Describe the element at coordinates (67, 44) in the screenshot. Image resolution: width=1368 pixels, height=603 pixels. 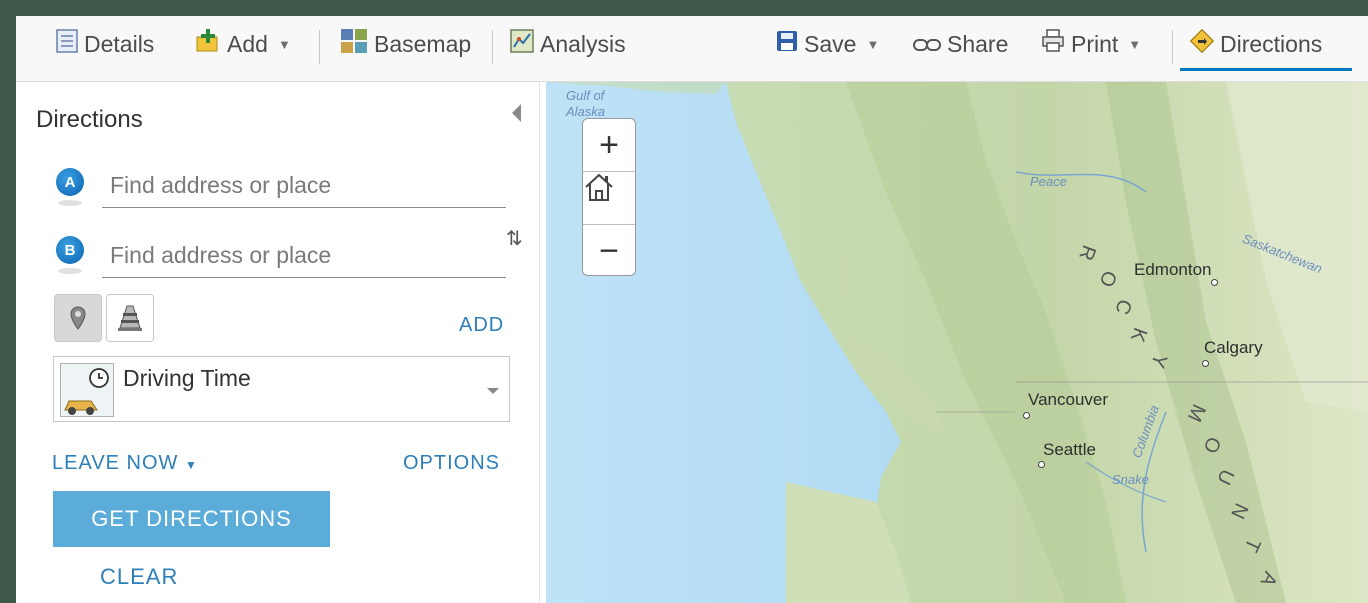
I see `details-icon` at that location.